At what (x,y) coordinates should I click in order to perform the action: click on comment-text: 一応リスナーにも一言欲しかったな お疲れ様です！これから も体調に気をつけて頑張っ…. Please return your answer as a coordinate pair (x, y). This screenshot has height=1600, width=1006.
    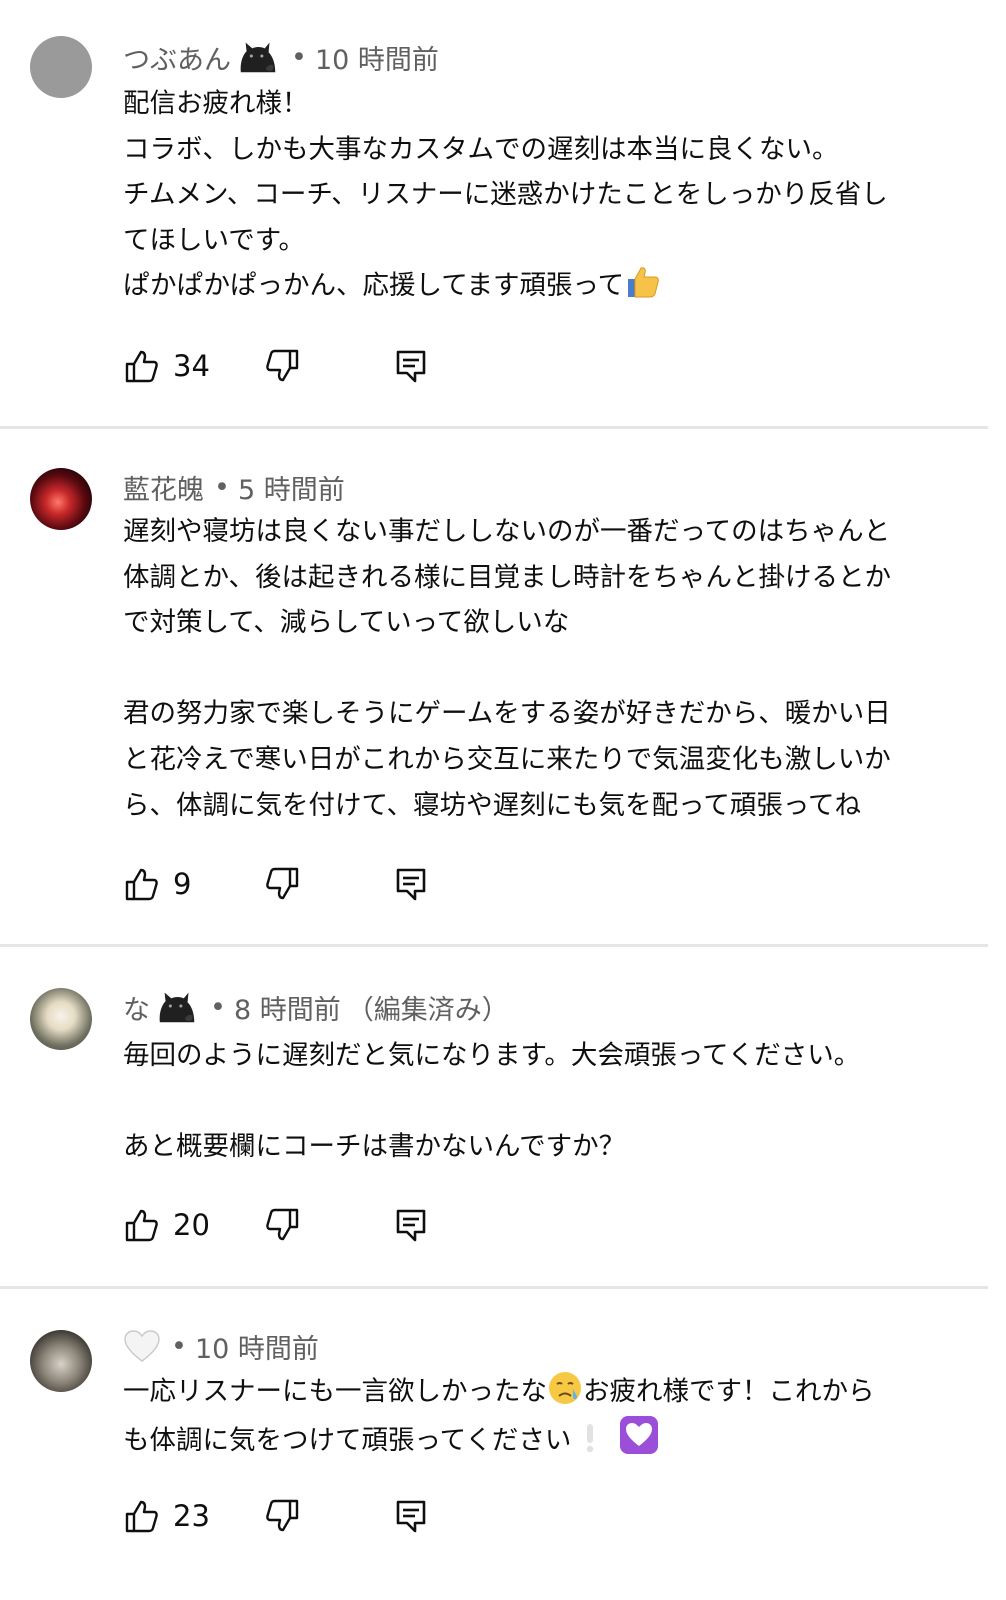
    Looking at the image, I should click on (548, 1414).